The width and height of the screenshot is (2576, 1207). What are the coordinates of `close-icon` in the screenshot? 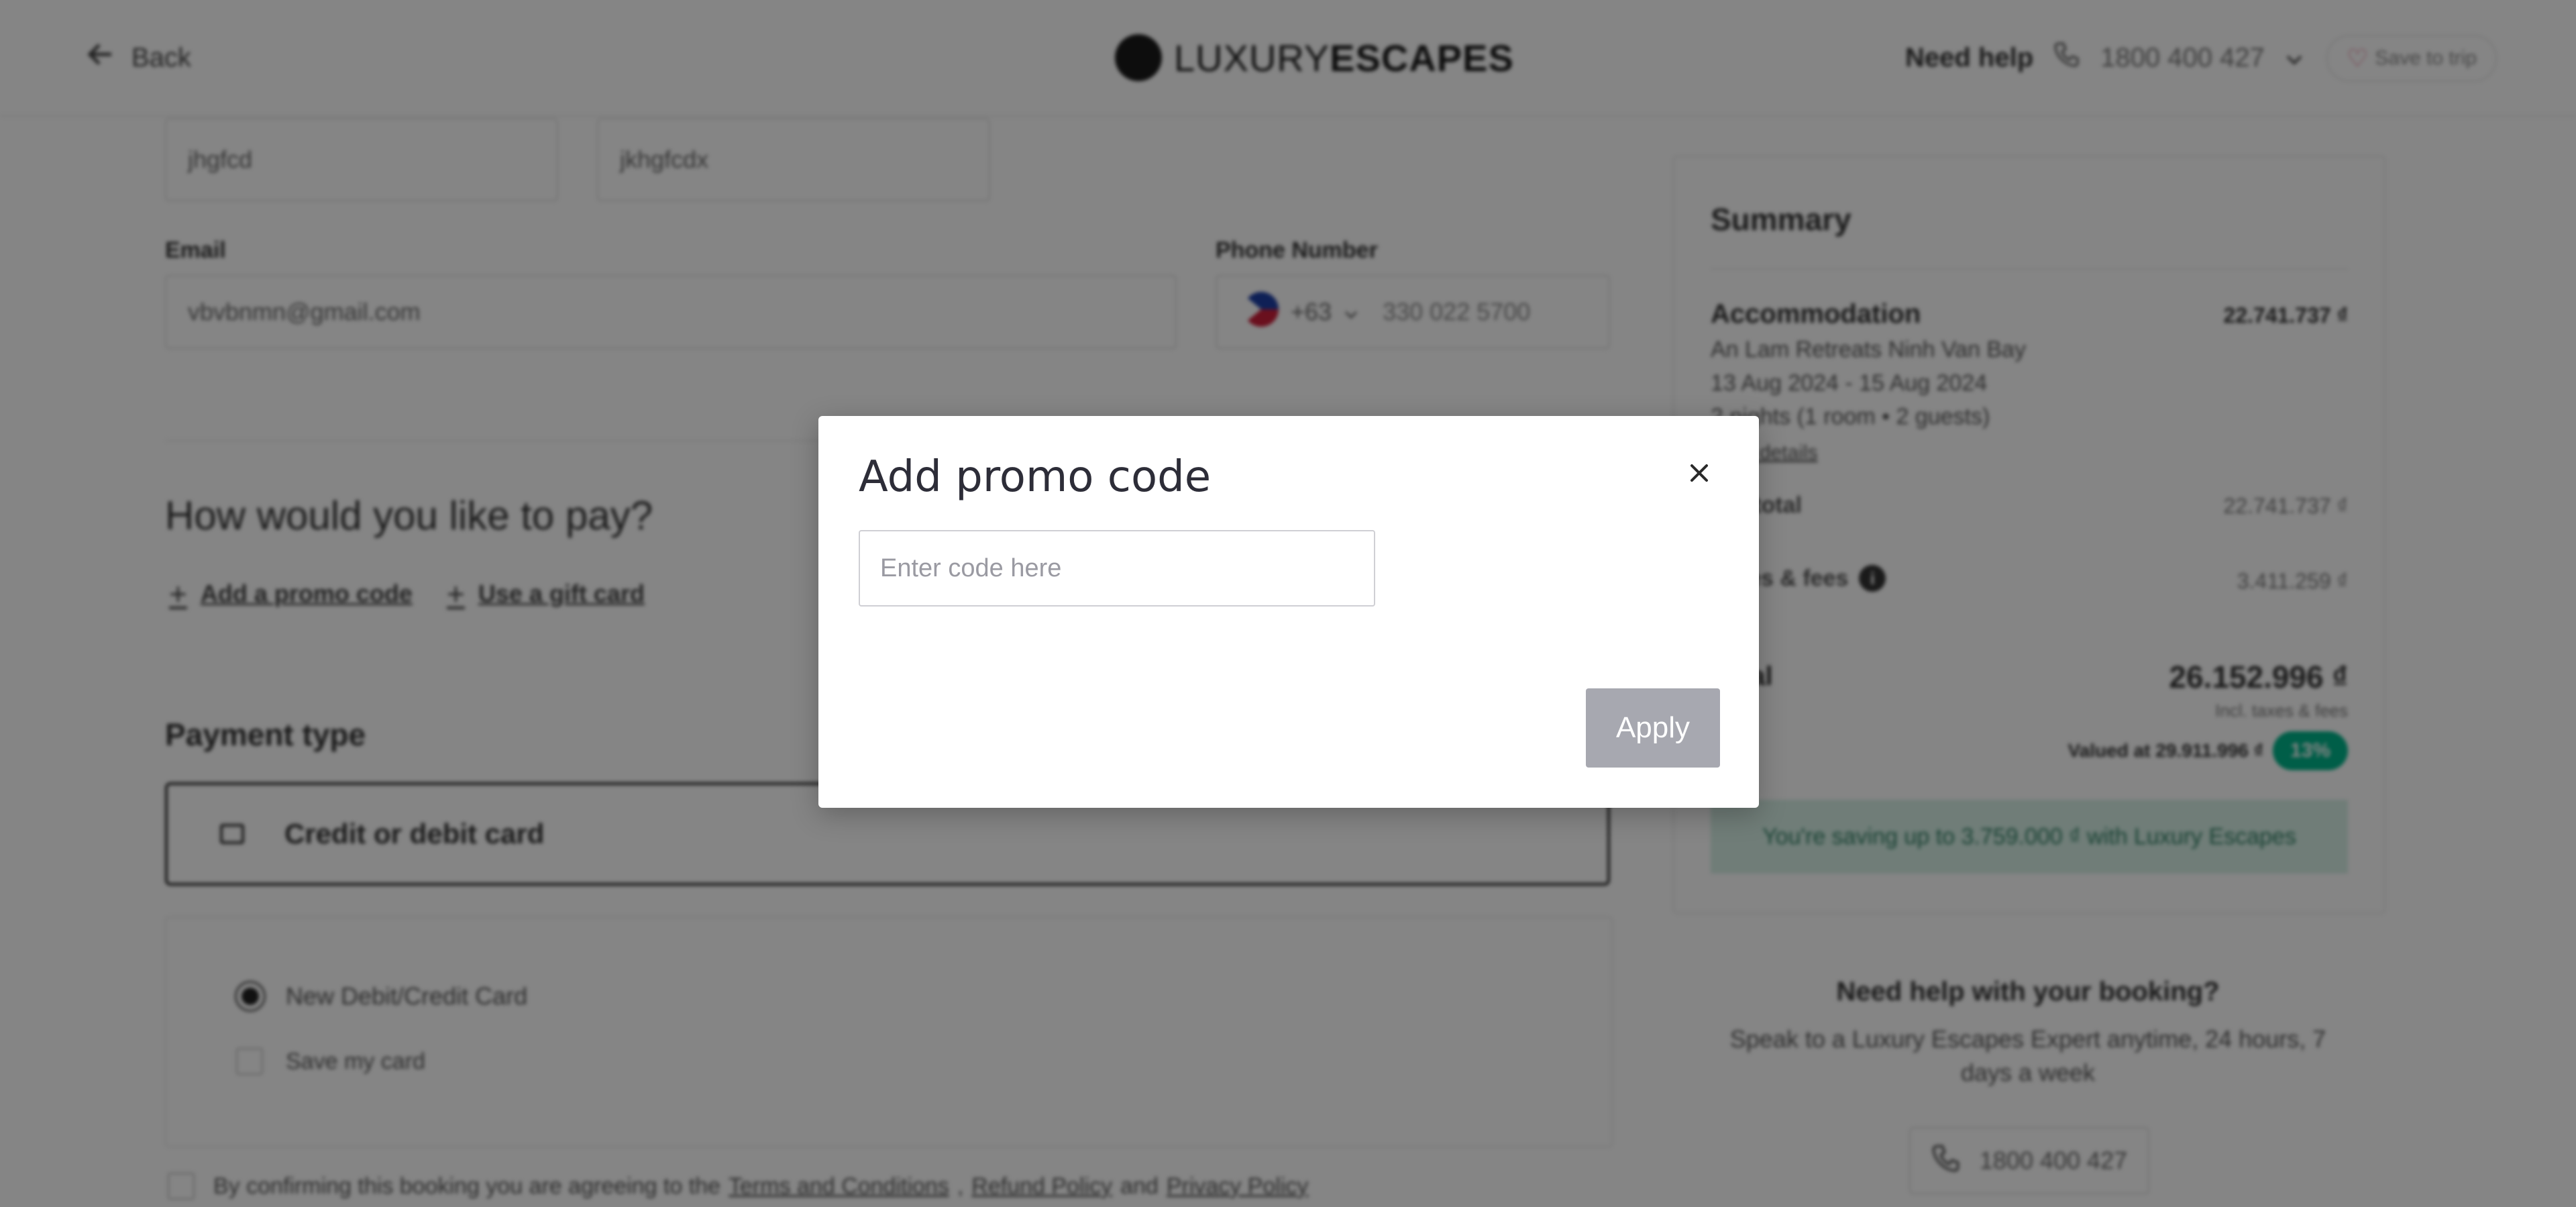 It's located at (1699, 473).